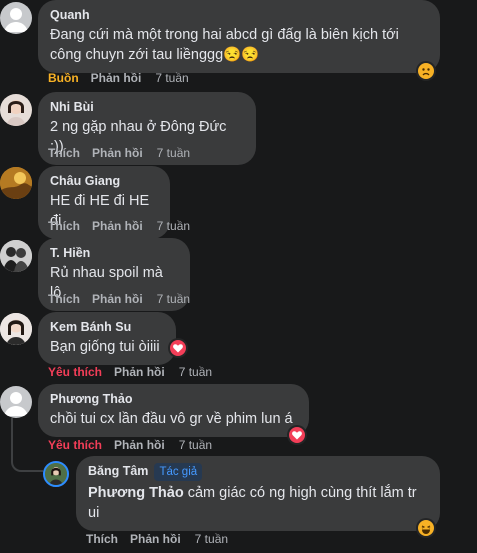  What do you see at coordinates (104, 181) in the screenshot?
I see `comment-author: Châu Giang` at bounding box center [104, 181].